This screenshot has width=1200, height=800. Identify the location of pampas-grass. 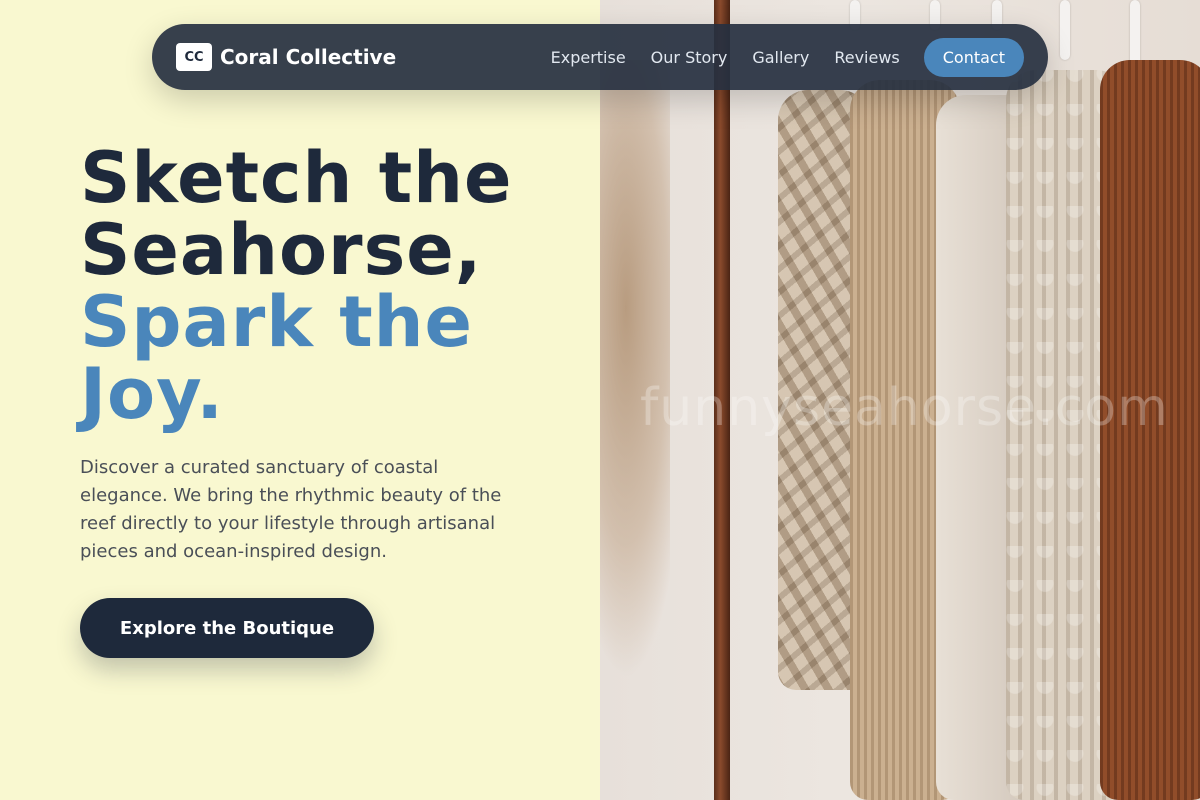
(635, 370).